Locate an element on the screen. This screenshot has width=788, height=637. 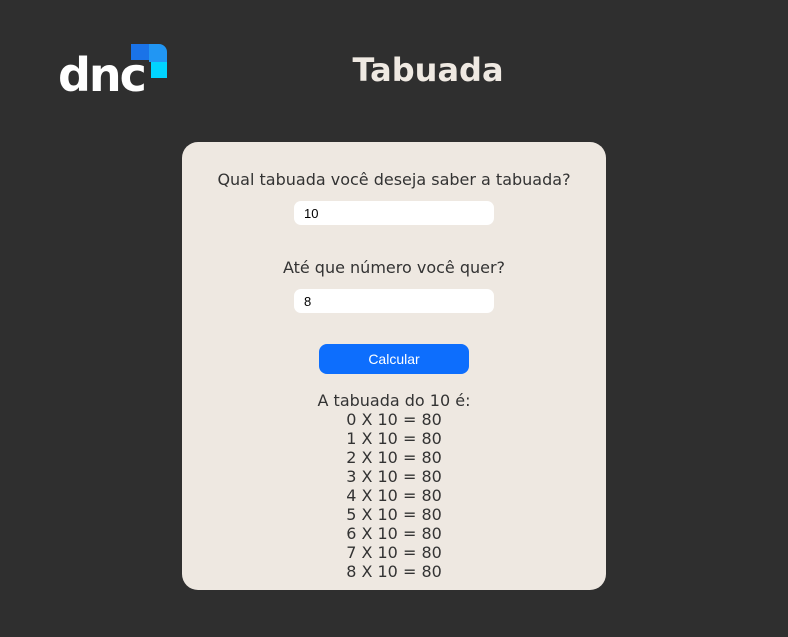
limit-number-input is located at coordinates (394, 301).